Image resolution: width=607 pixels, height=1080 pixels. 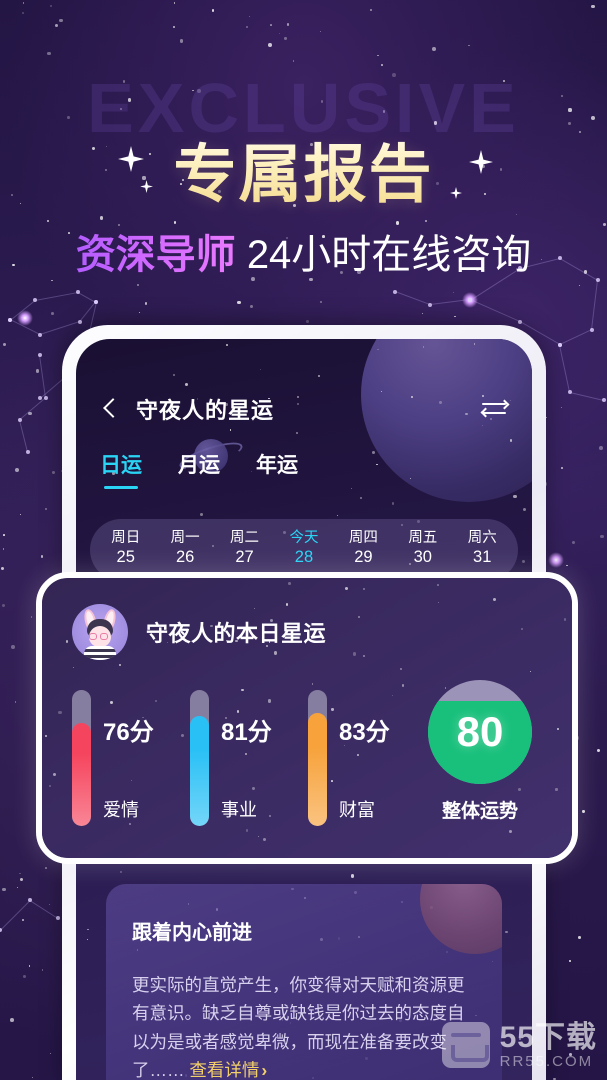 What do you see at coordinates (244, 556) in the screenshot?
I see `date-day: 27` at bounding box center [244, 556].